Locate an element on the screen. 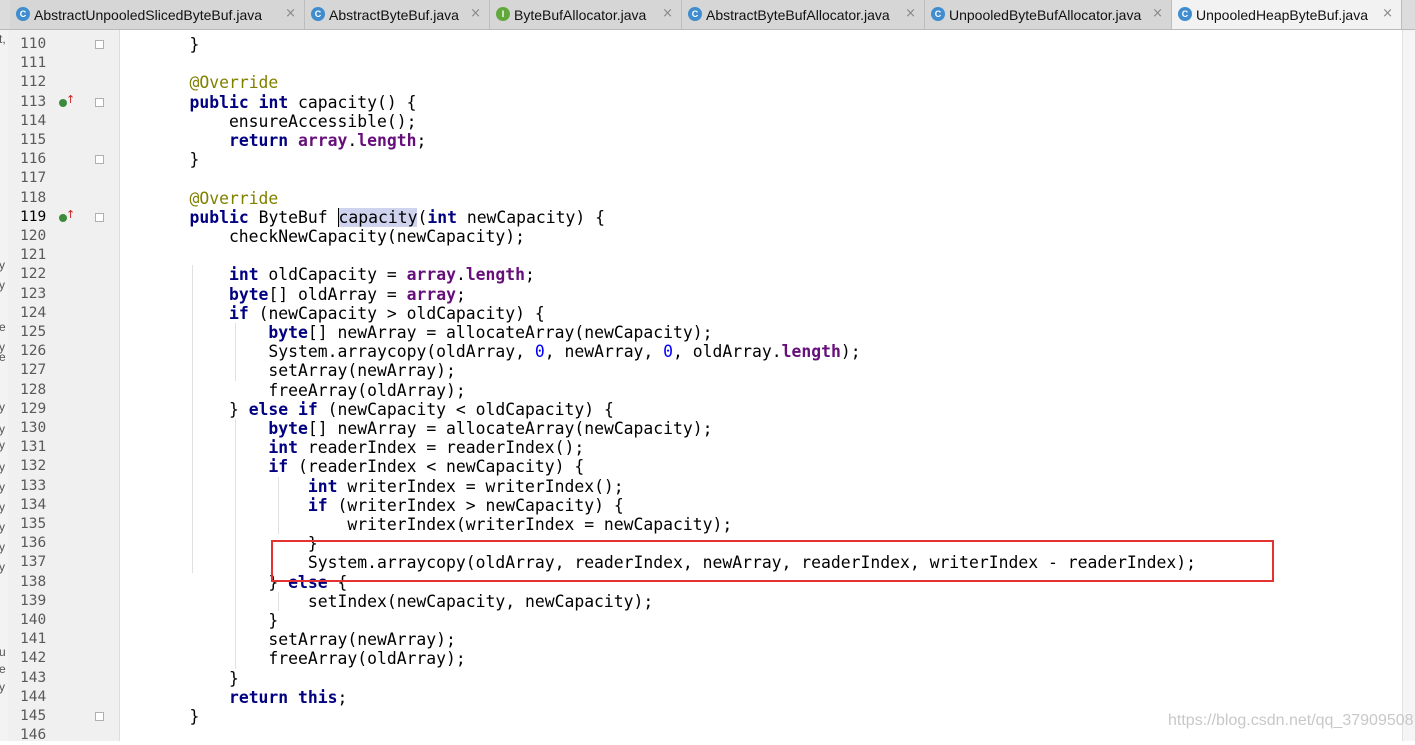 This screenshot has width=1415, height=745. line-number: 142 is located at coordinates (33, 658).